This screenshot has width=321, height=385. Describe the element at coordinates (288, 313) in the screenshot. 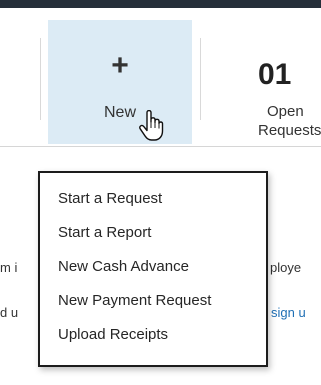

I see `sign-up-link: sign u` at that location.